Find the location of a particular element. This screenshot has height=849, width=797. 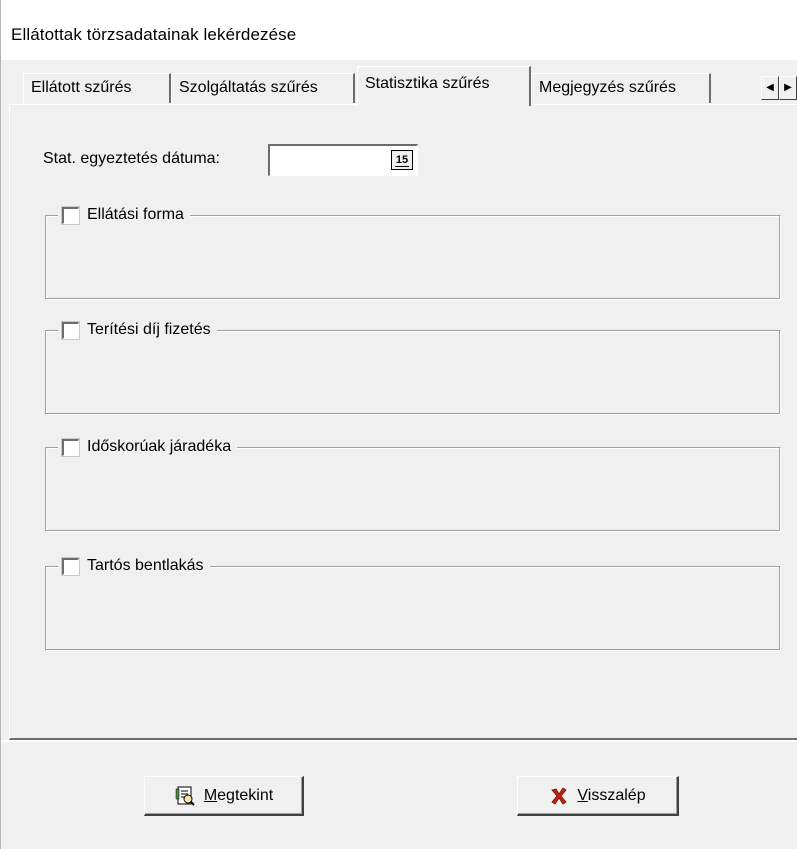

checkbox-teritesi-dij-fizetes is located at coordinates (70, 330).